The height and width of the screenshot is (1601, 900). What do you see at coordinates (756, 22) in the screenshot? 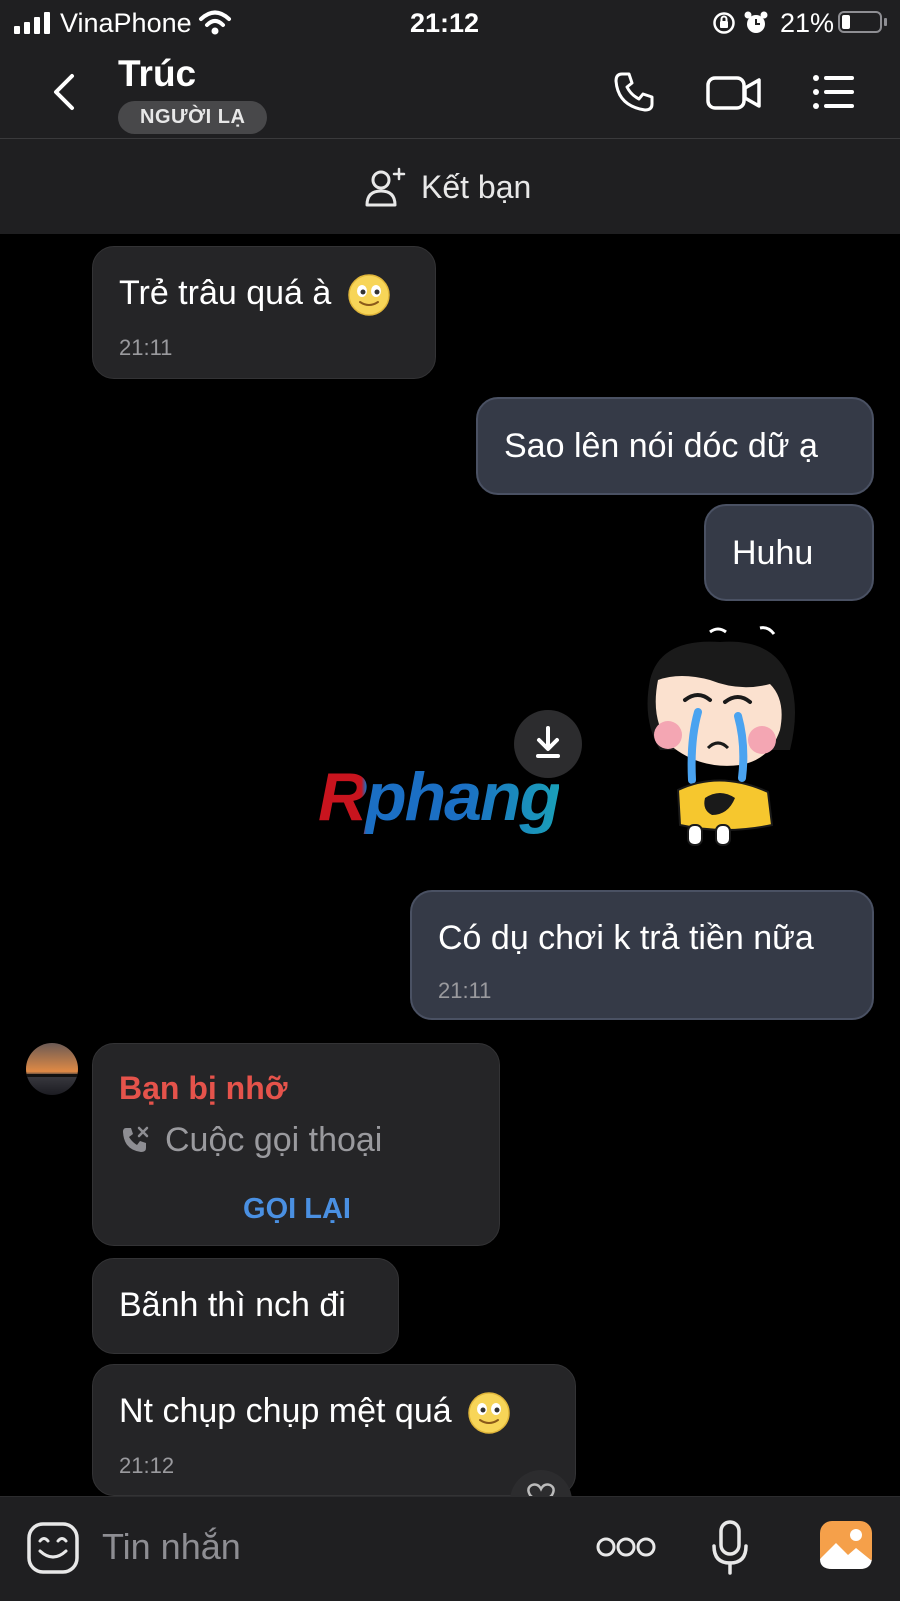
I see `alarm-icon` at bounding box center [756, 22].